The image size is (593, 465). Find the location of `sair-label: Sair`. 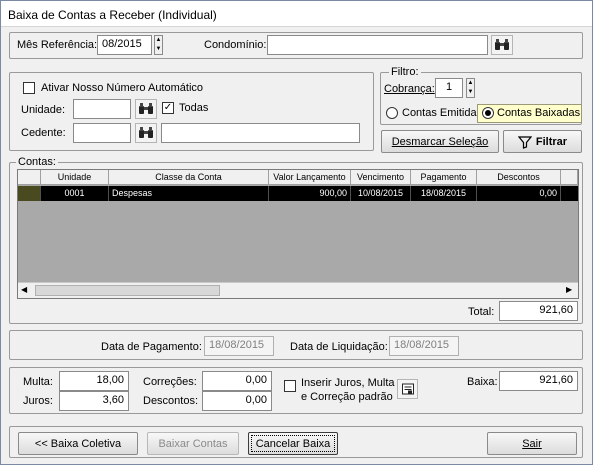

sair-label: Sair is located at coordinates (532, 443).